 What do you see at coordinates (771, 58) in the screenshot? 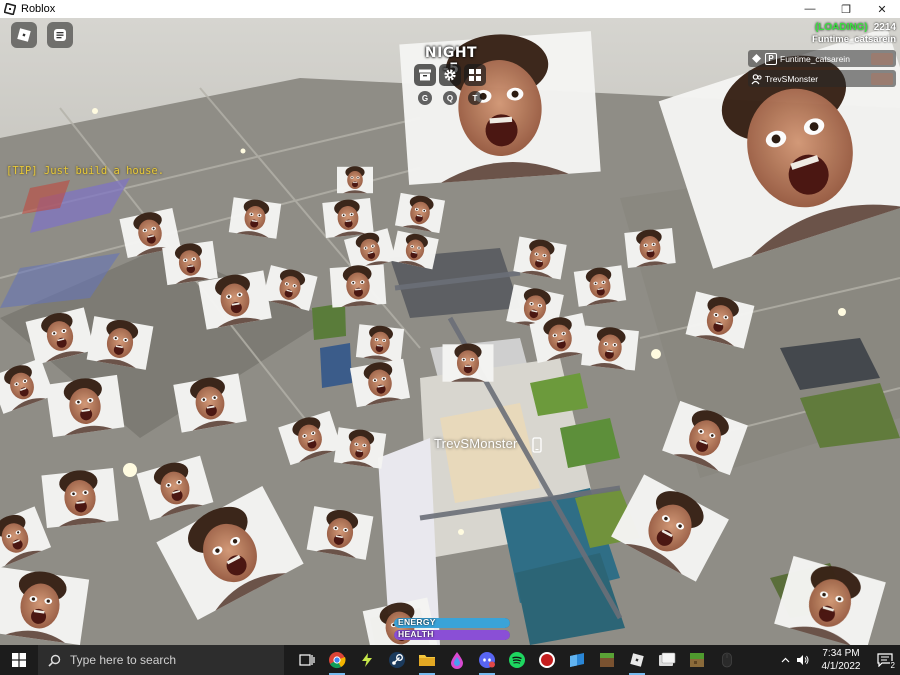
I see `premium-badge-icon: P` at bounding box center [771, 58].